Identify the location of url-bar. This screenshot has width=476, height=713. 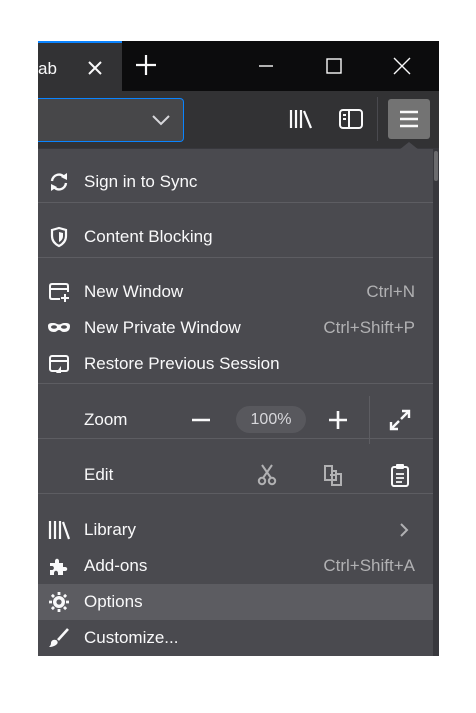
(111, 120).